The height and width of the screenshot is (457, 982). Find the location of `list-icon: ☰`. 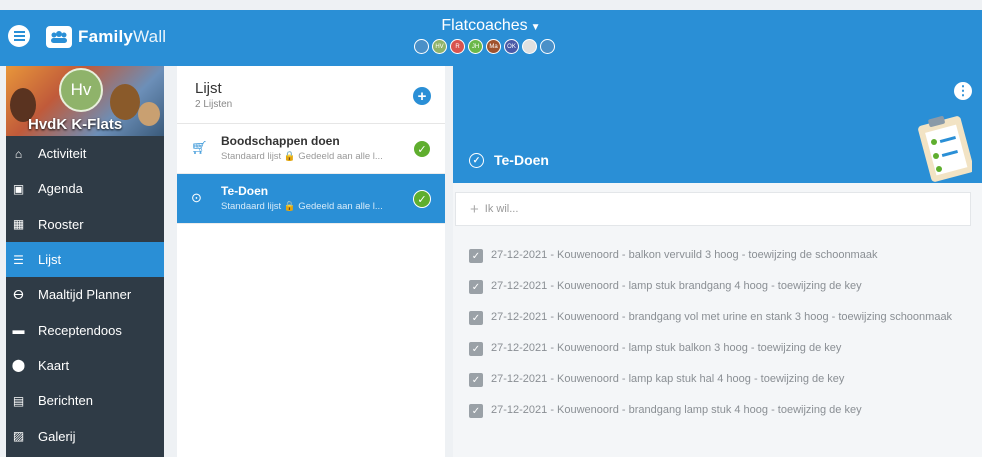

list-icon: ☰ is located at coordinates (18, 259).